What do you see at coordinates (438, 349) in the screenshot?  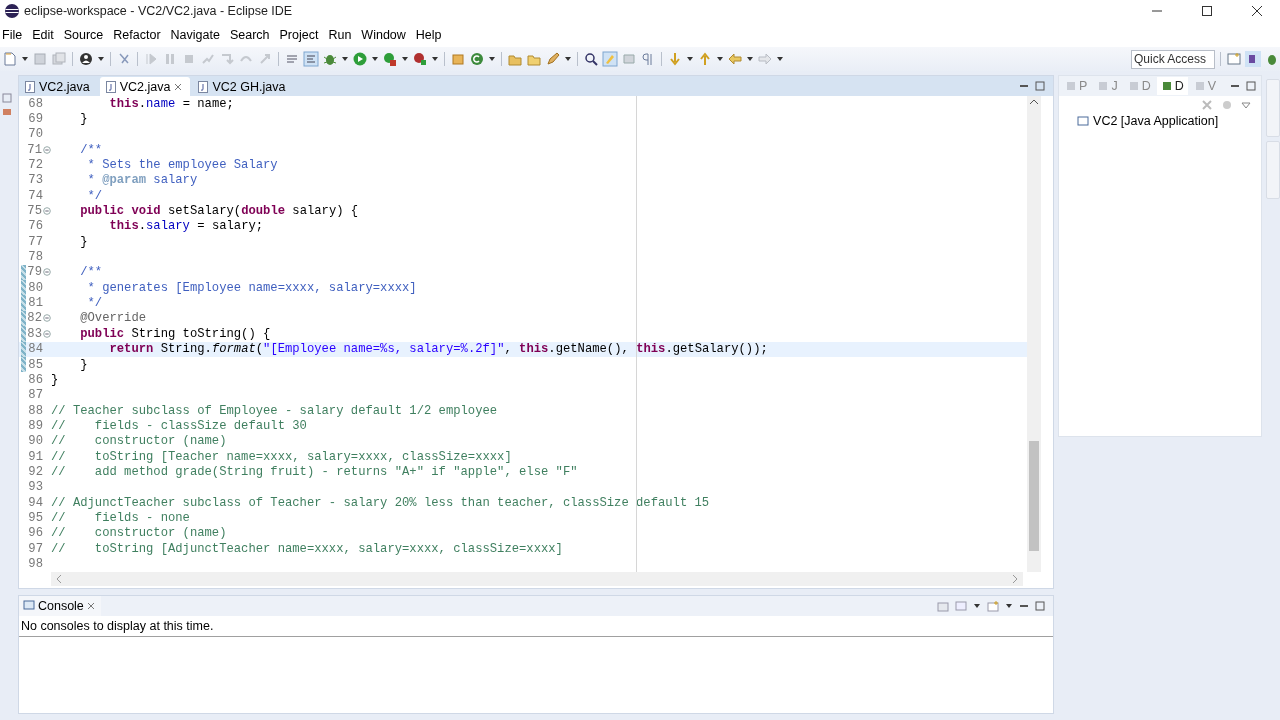 I see `code-line: return String.format("[Employee name=%s, salary=%.2f]", this.getName(), this.getSalary());` at bounding box center [438, 349].